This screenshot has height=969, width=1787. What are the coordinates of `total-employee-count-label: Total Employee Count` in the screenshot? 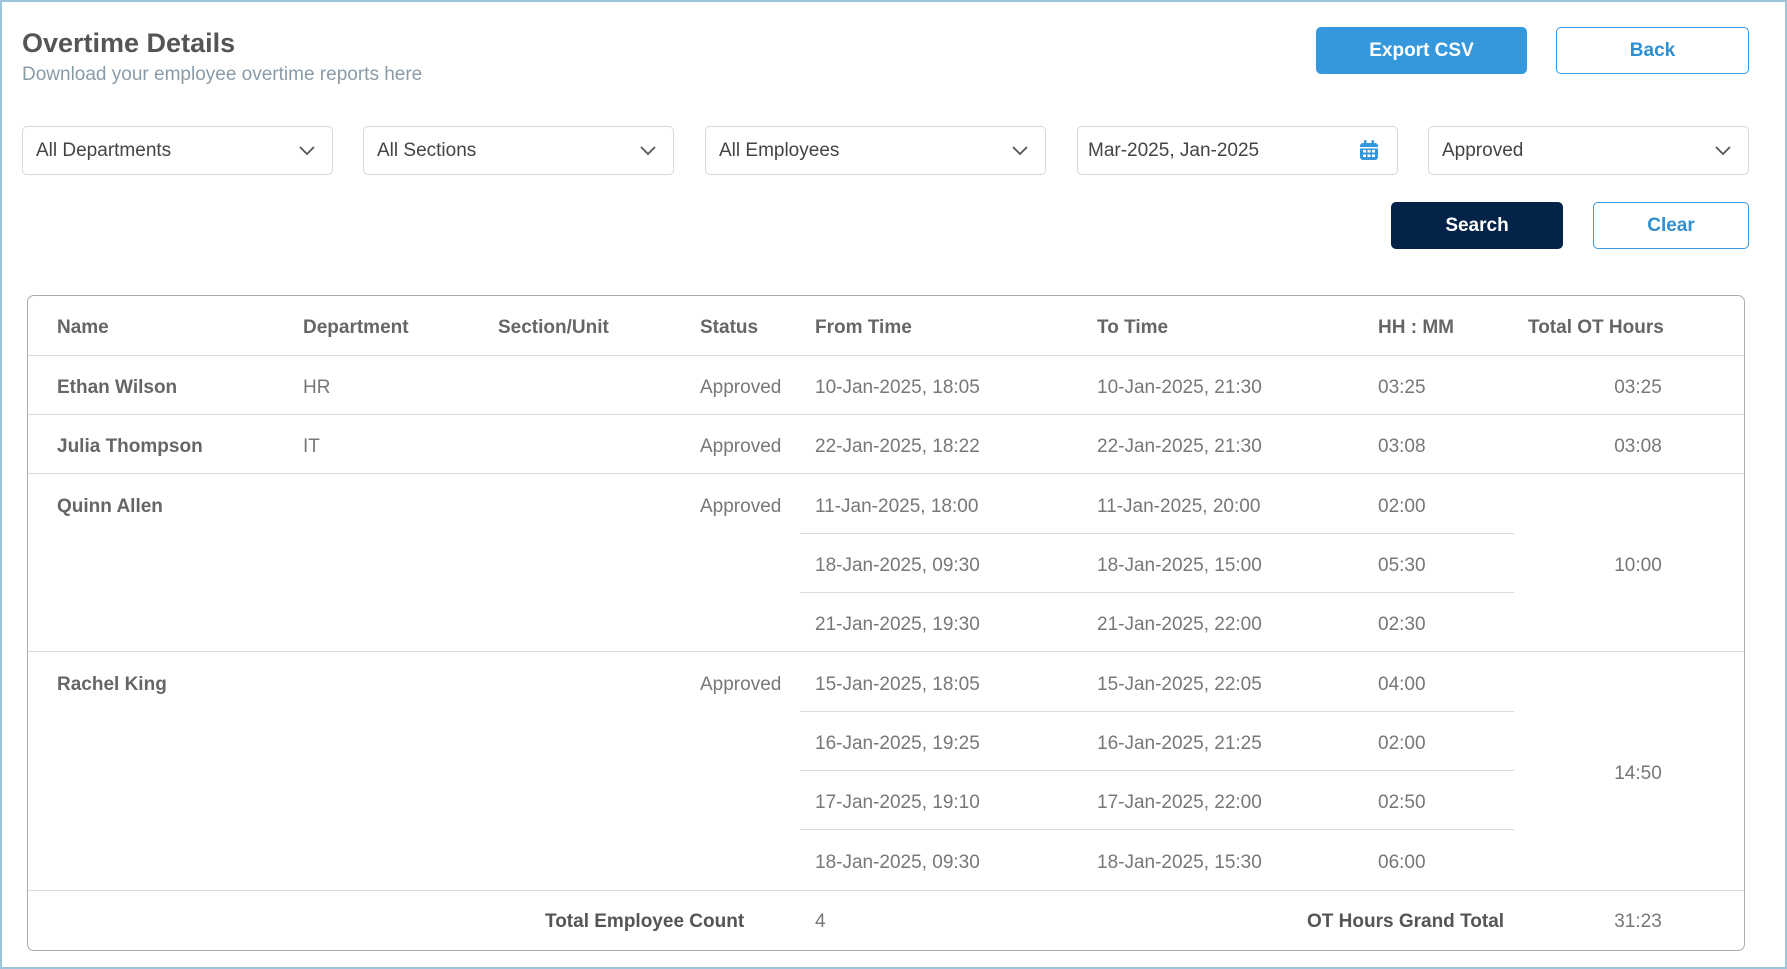 It's located at (645, 921).